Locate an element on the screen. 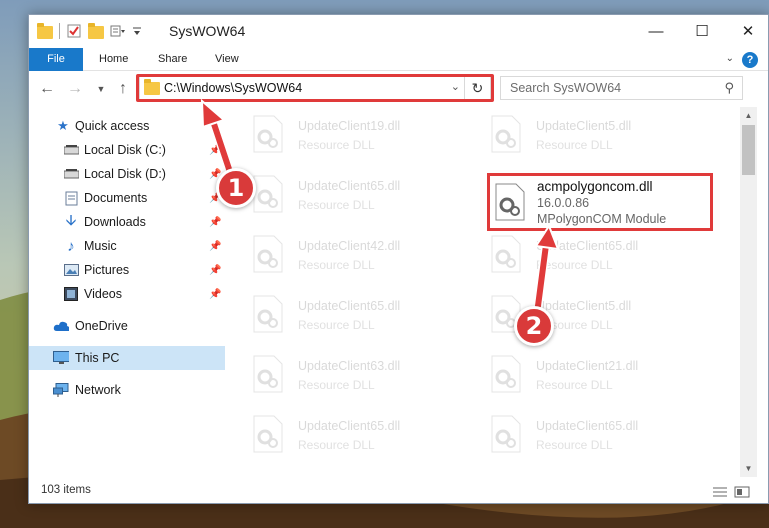 The width and height of the screenshot is (769, 528). expand-ribbon-icon: ⌄ is located at coordinates (730, 58).